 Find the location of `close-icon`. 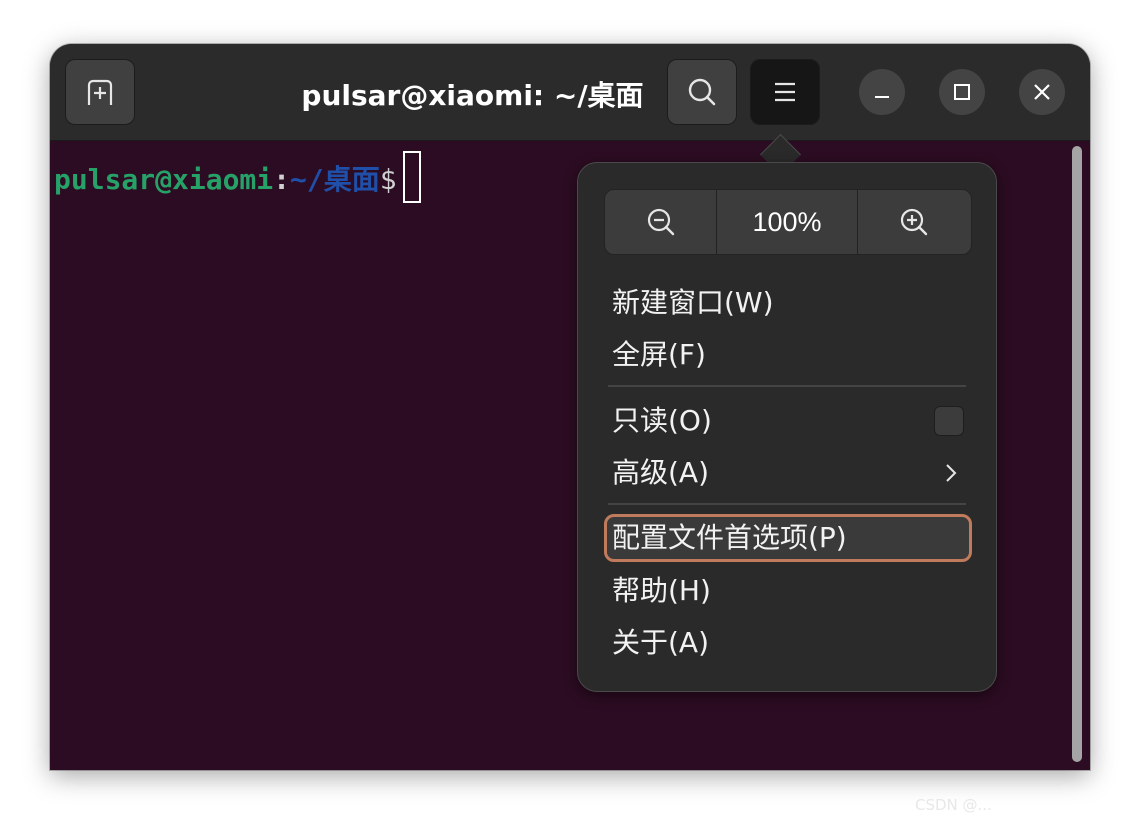

close-icon is located at coordinates (1042, 92).